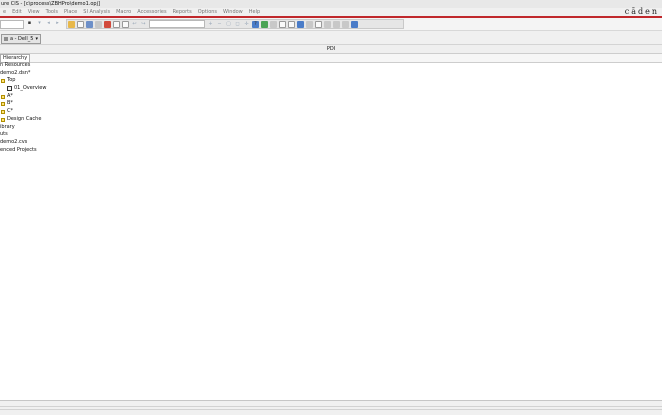  I want to click on tree-item-page-b: B*, so click(7, 103).